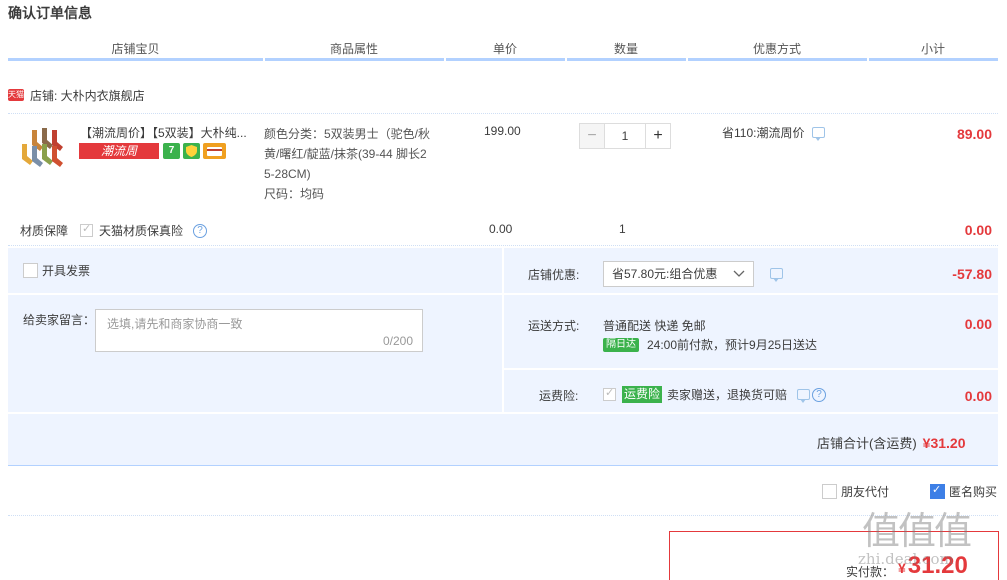 The height and width of the screenshot is (580, 1007). I want to click on warranty-subtotal: 0.00, so click(978, 230).